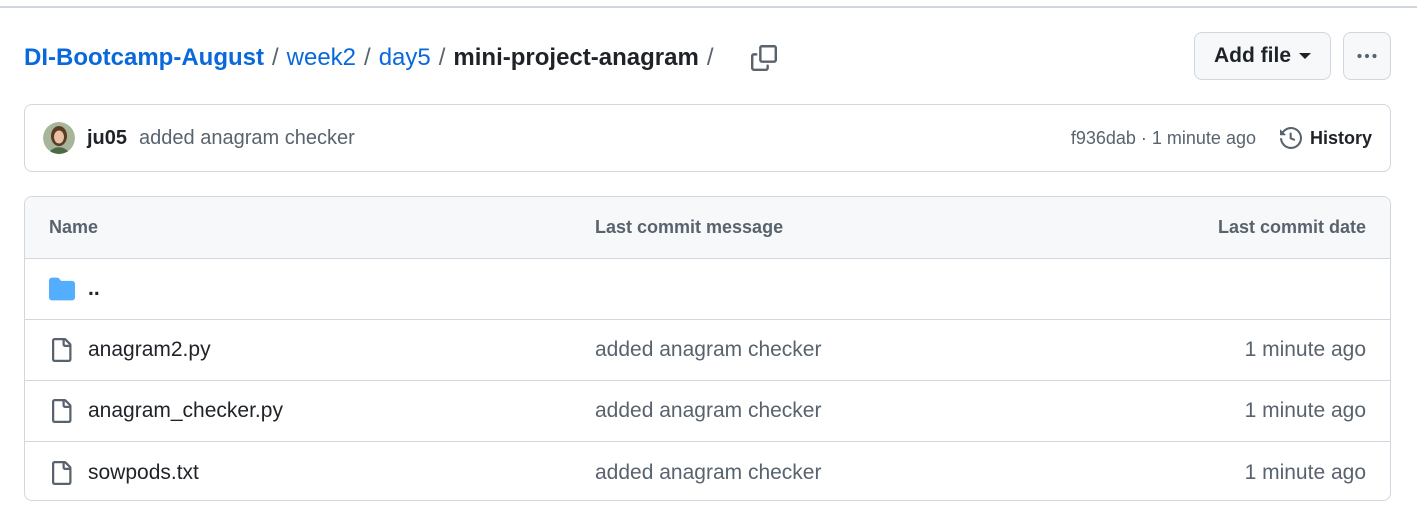 This screenshot has height=523, width=1417. What do you see at coordinates (247, 138) in the screenshot?
I see `commit-message-link: added anagram checker` at bounding box center [247, 138].